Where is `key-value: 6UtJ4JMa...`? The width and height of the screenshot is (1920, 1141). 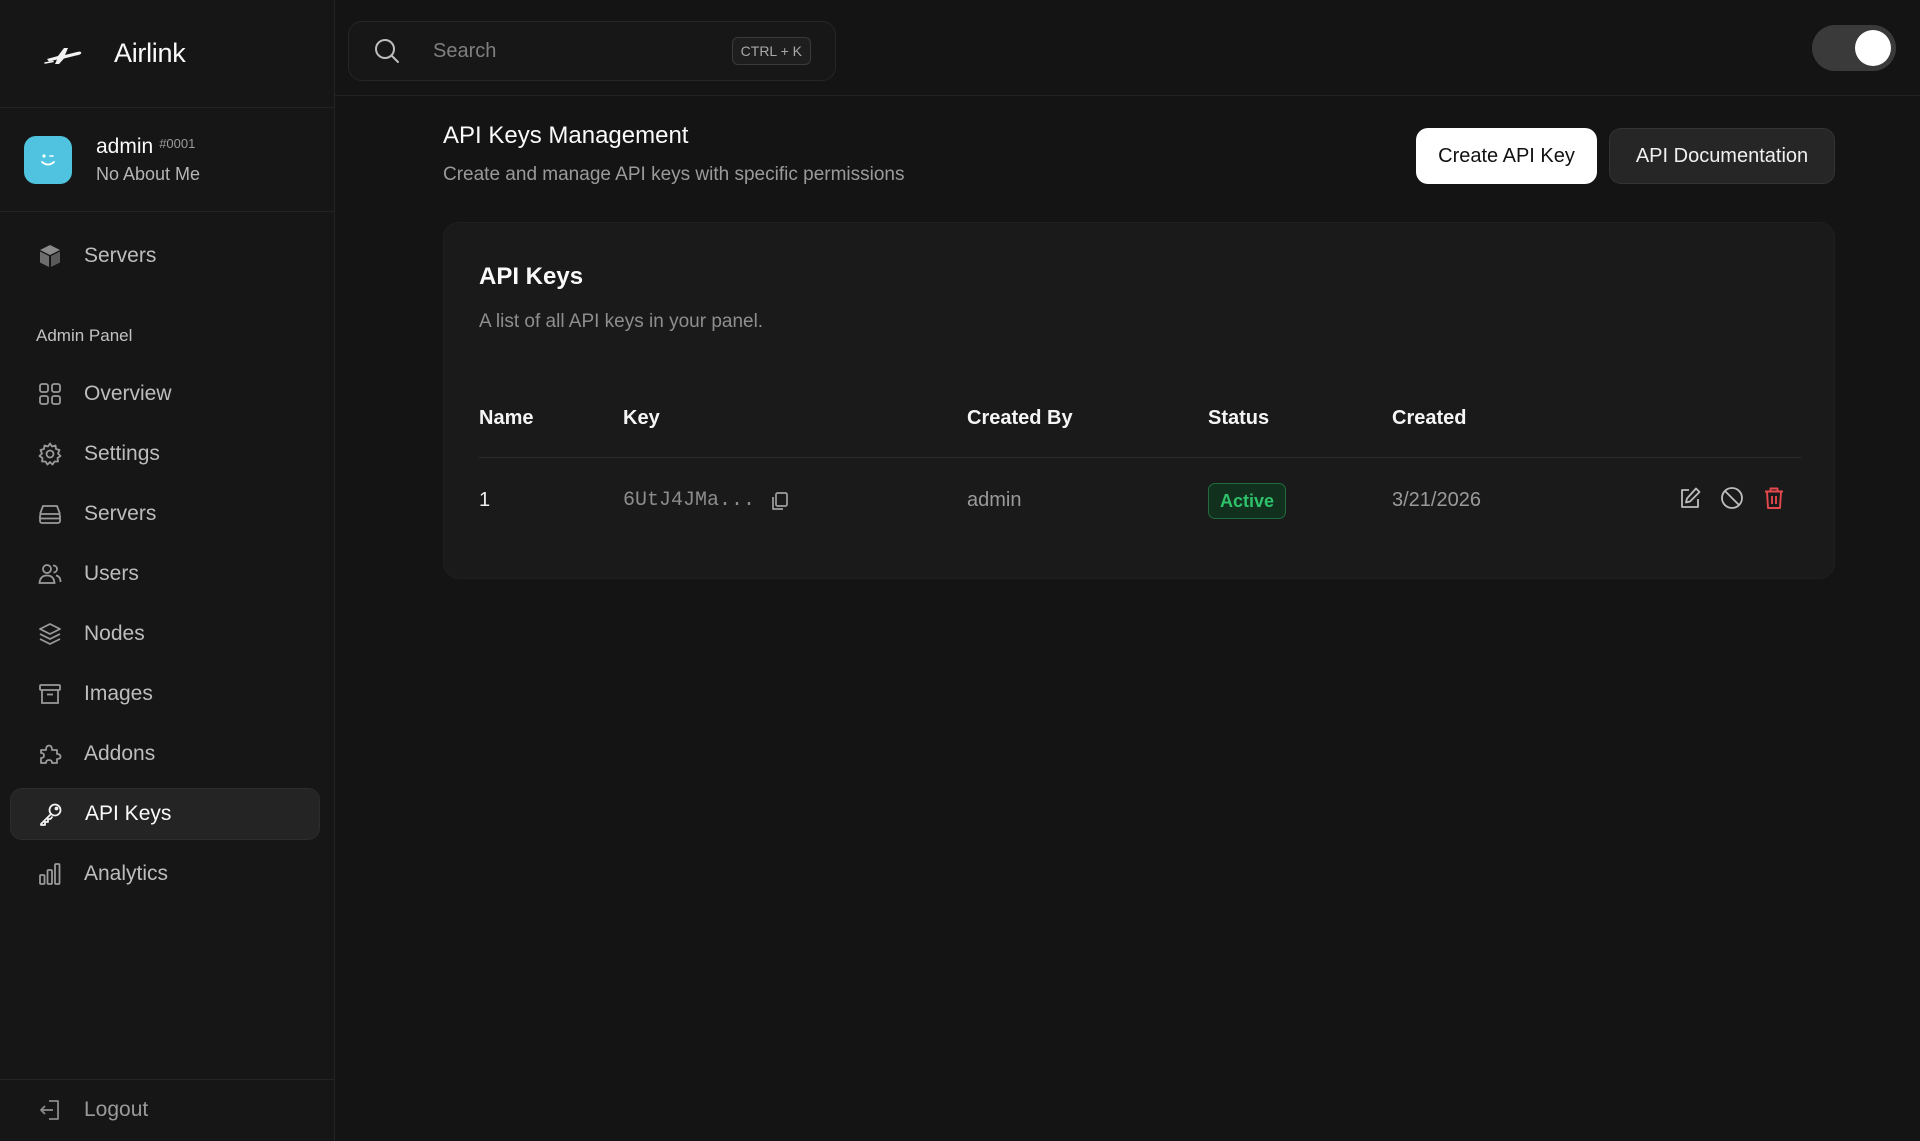
key-value: 6UtJ4JMa... is located at coordinates (689, 500).